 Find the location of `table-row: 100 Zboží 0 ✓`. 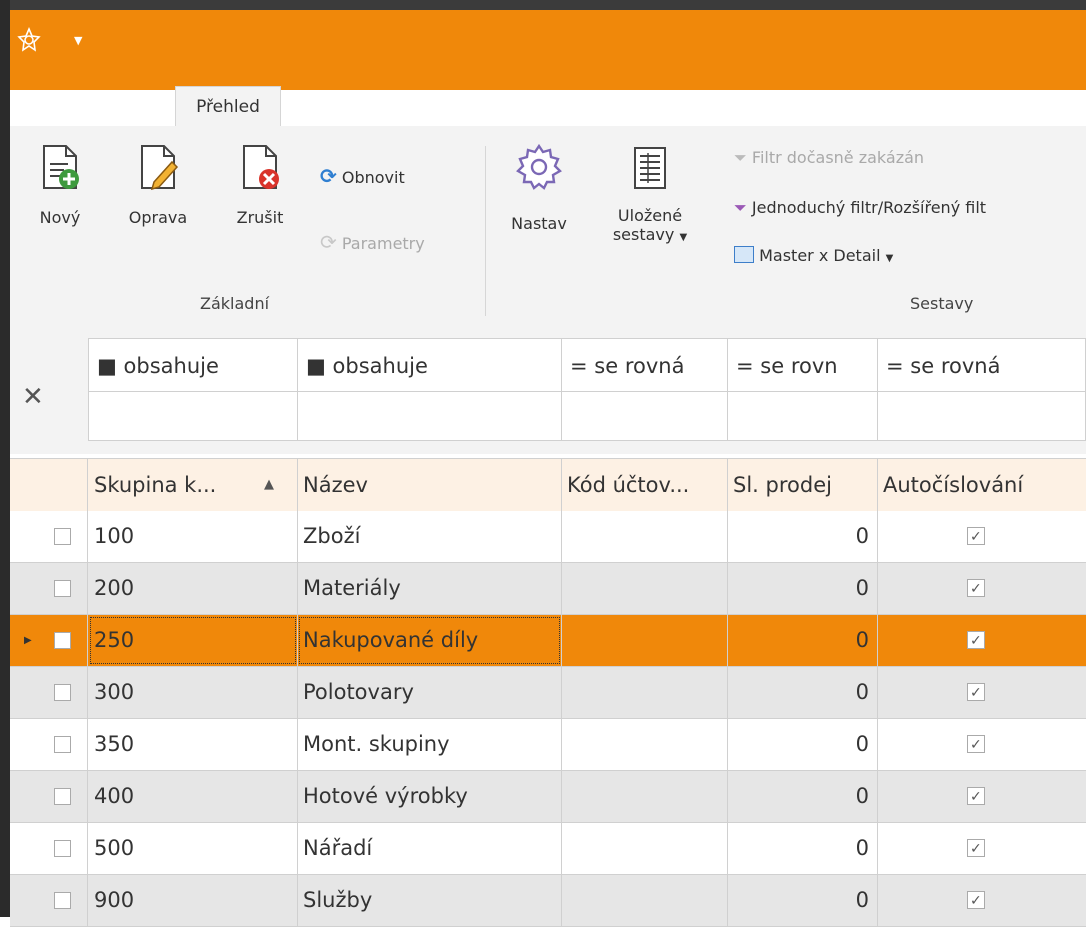

table-row: 100 Zboží 0 ✓ is located at coordinates (548, 537).